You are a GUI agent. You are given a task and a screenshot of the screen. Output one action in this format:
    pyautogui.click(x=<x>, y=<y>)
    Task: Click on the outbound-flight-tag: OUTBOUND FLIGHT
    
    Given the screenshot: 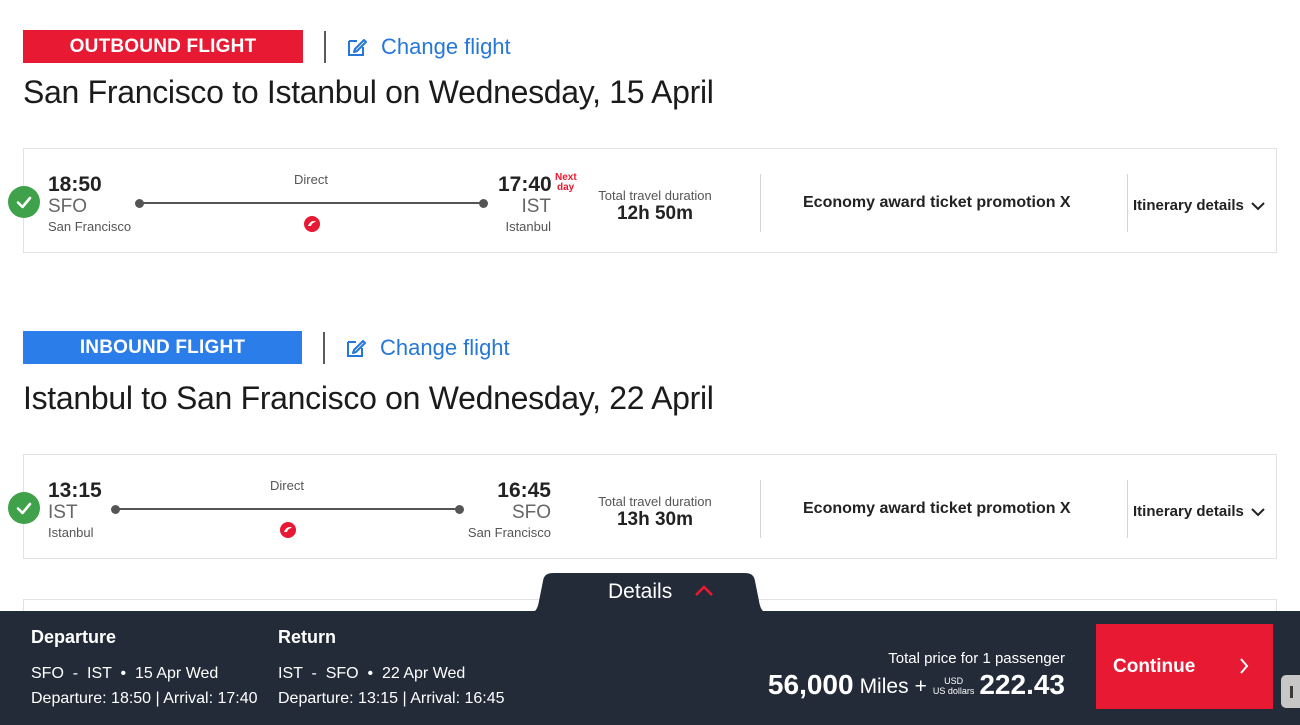 What is the action you would take?
    pyautogui.click(x=163, y=46)
    